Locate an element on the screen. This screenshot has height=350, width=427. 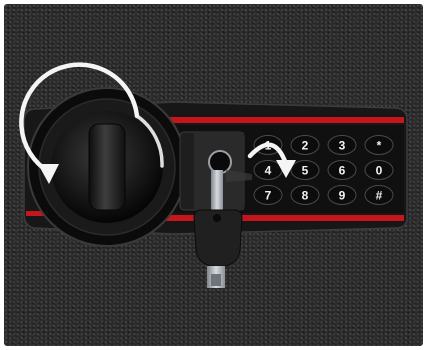
keypad-key-4: 4 is located at coordinates (268, 170).